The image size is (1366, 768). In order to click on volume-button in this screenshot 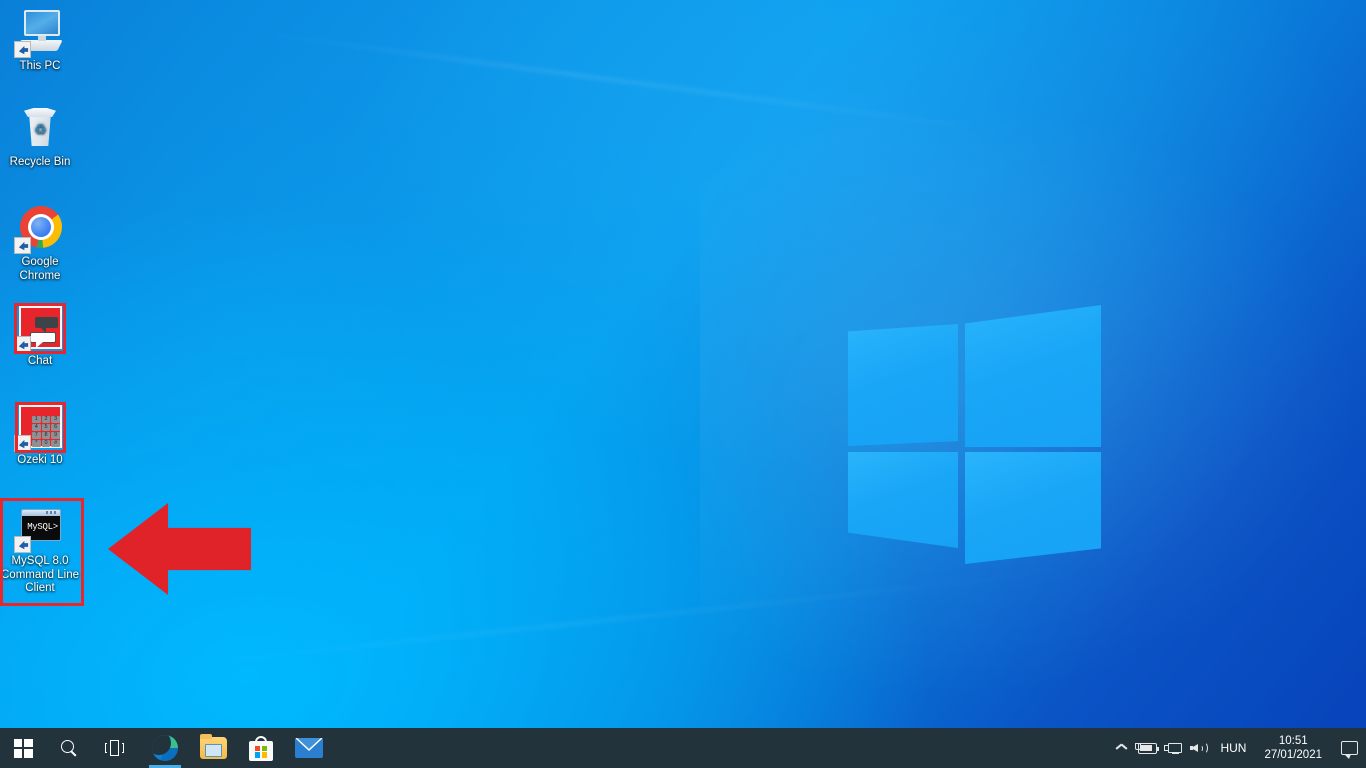, I will do `click(1199, 748)`.